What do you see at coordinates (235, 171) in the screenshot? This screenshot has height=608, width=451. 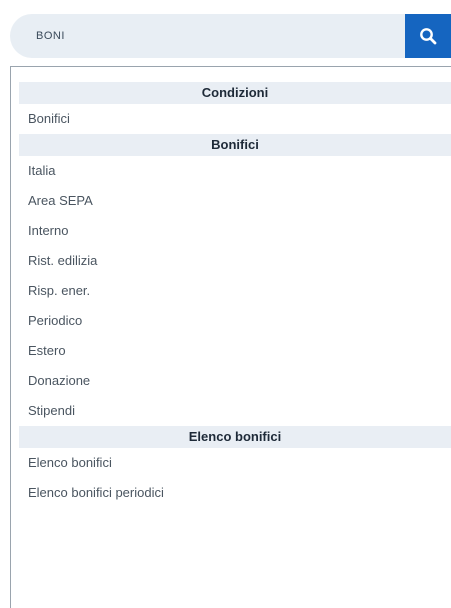 I see `result-item: Italia` at bounding box center [235, 171].